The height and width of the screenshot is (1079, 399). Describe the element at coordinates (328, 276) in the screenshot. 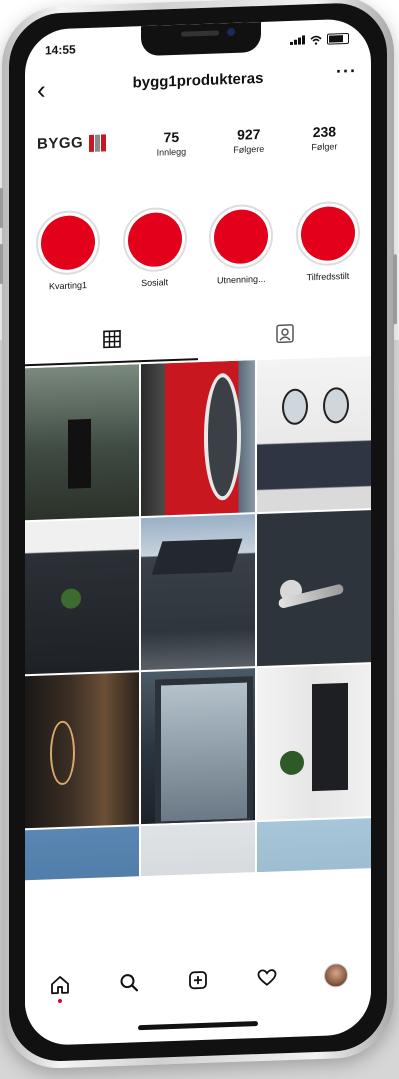

I see `highlight-label: Tilfredsstilt` at that location.